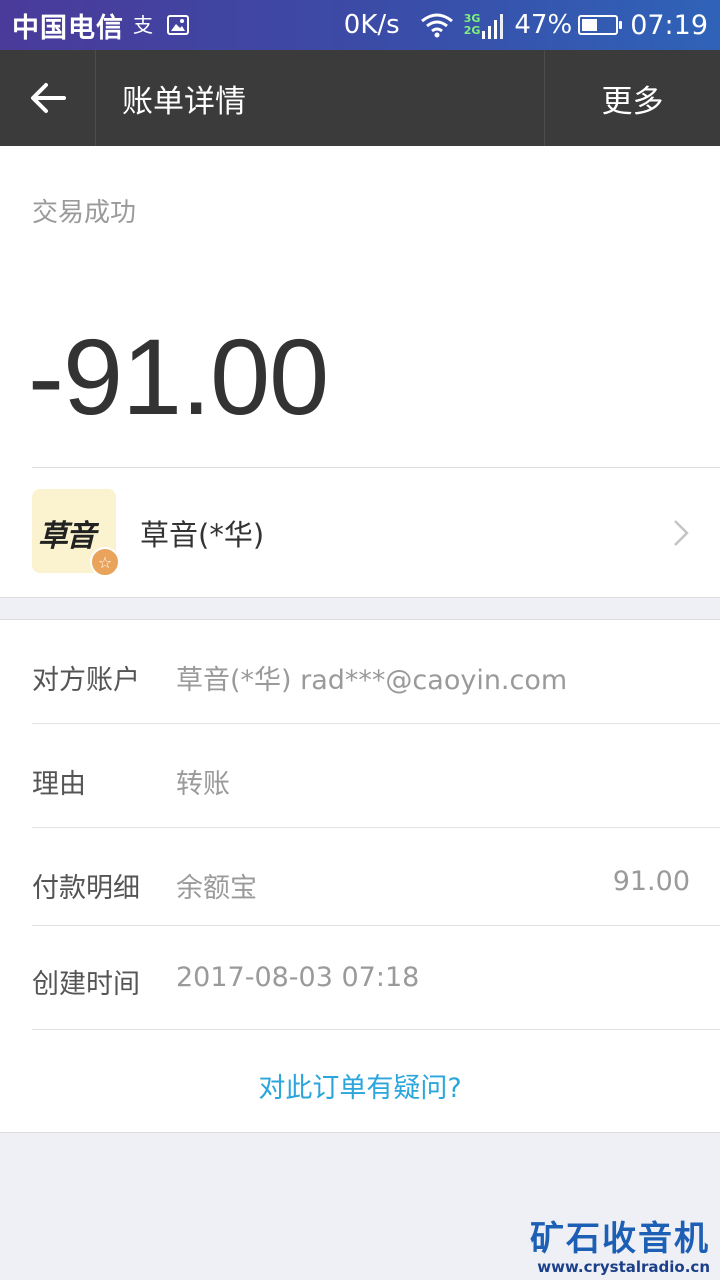  Describe the element at coordinates (203, 784) in the screenshot. I see `detail-value: 转账` at that location.